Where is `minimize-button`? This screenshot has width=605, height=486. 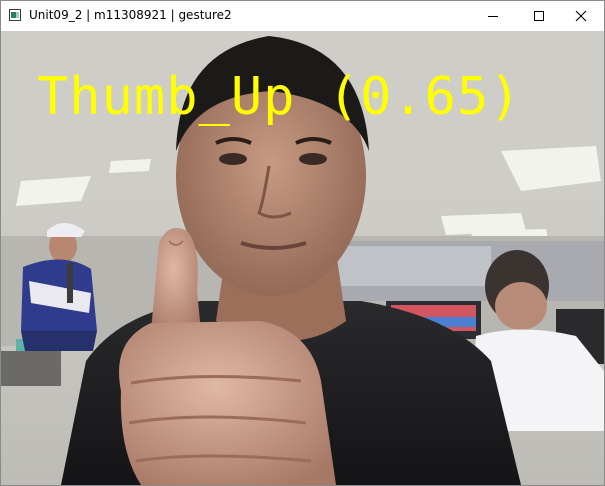
minimize-button is located at coordinates (493, 16).